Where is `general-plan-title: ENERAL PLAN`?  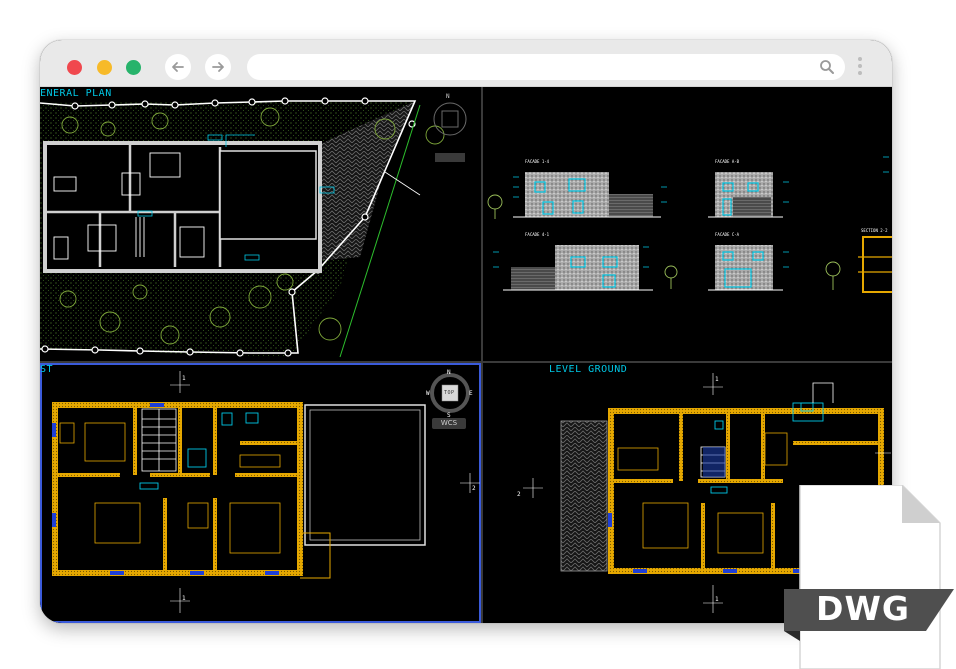
general-plan-title: ENERAL PLAN is located at coordinates (76, 93).